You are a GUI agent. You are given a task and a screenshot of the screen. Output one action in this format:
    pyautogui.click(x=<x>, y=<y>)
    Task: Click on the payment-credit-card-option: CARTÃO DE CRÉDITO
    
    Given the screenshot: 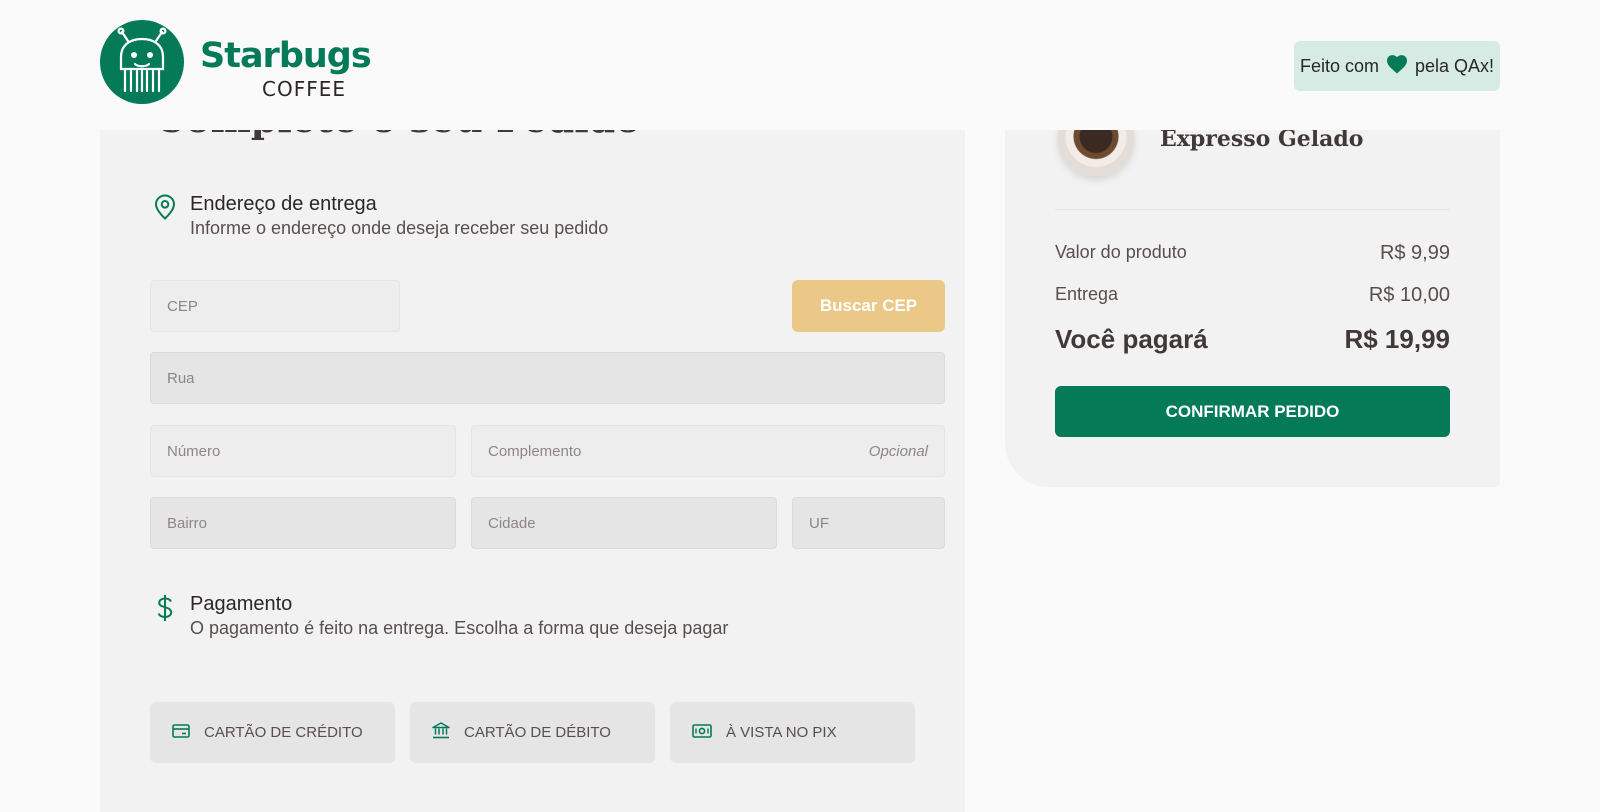 What is the action you would take?
    pyautogui.click(x=272, y=732)
    